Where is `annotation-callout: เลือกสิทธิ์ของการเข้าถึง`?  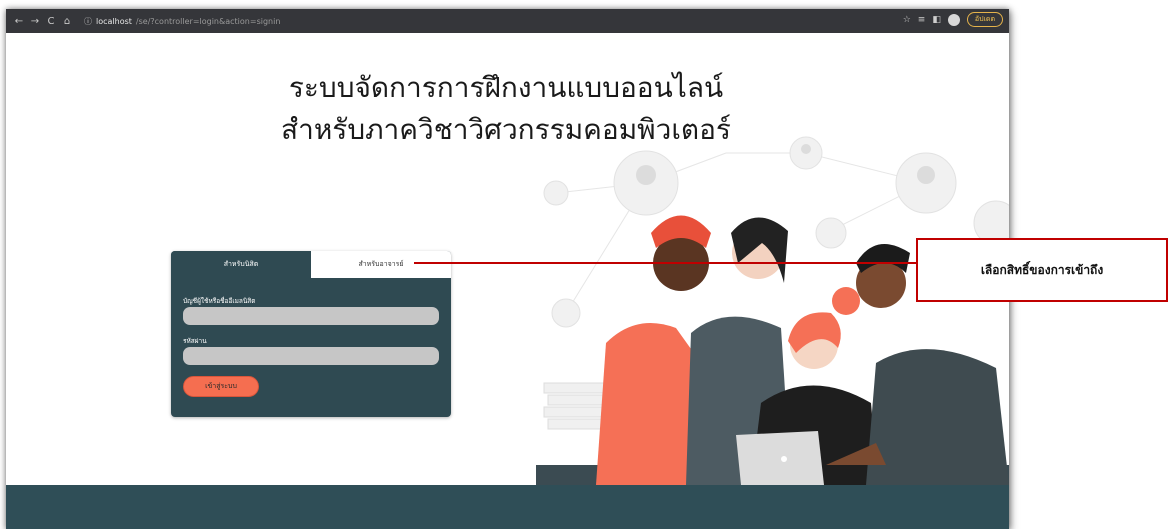
annotation-callout: เลือกสิทธิ์ของการเข้าถึง is located at coordinates (1042, 270).